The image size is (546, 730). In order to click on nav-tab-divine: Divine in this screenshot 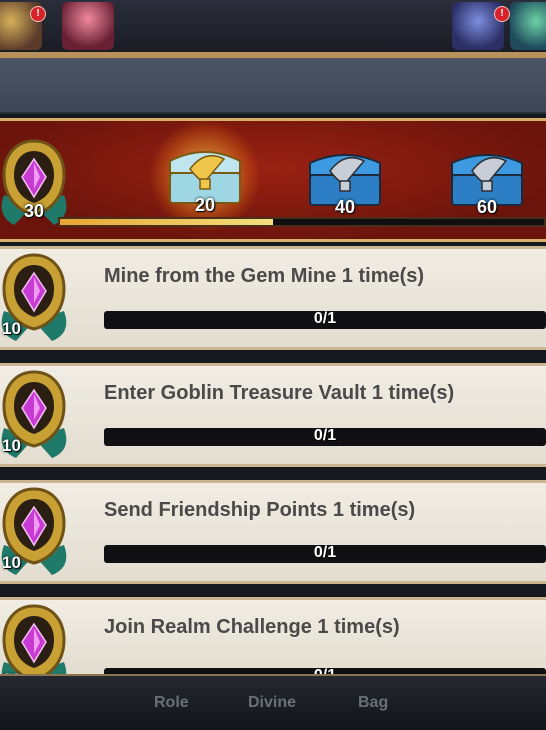, I will do `click(272, 703)`.